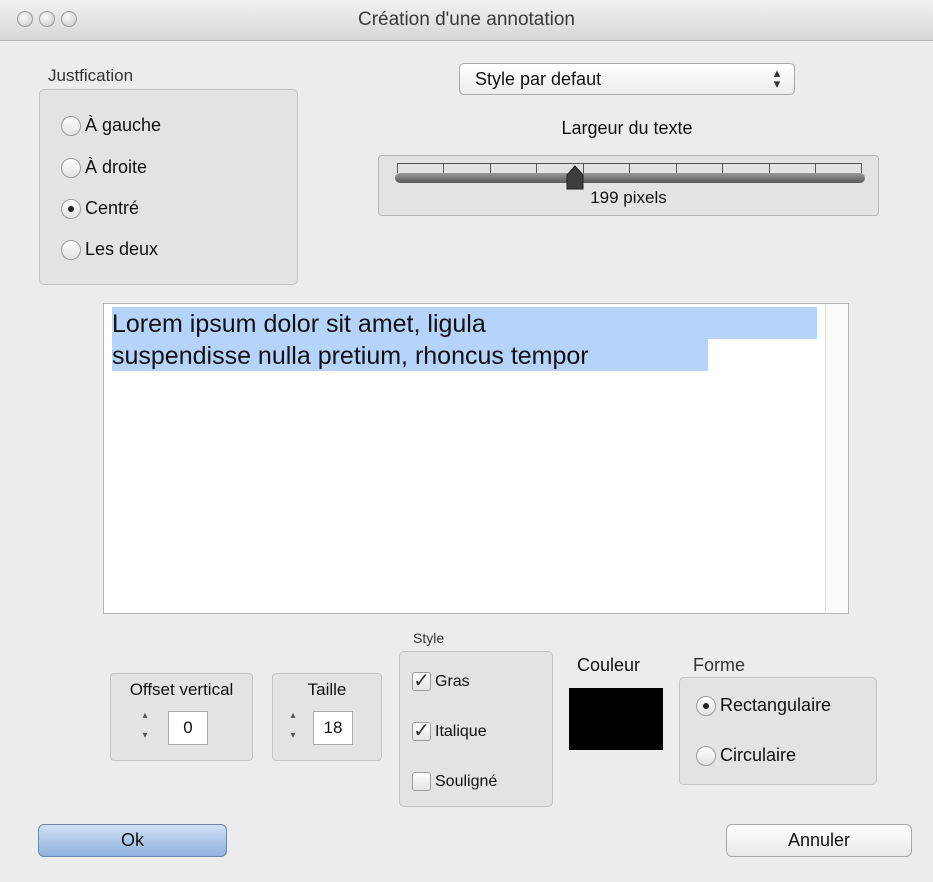  What do you see at coordinates (333, 728) in the screenshot?
I see `taille-field: 18` at bounding box center [333, 728].